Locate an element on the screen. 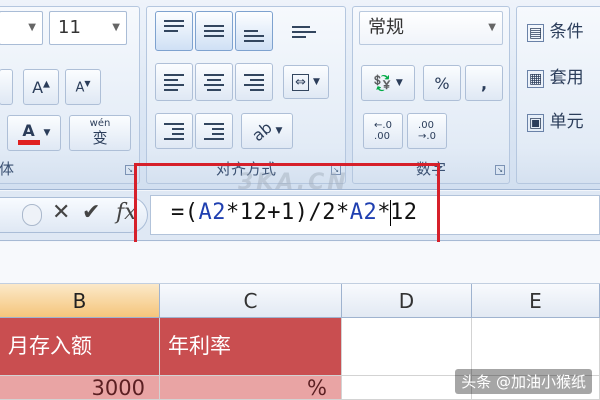 Image resolution: width=600 pixels, height=400 pixels. formula-controls: ✕ ✔ fx is located at coordinates (74, 215).